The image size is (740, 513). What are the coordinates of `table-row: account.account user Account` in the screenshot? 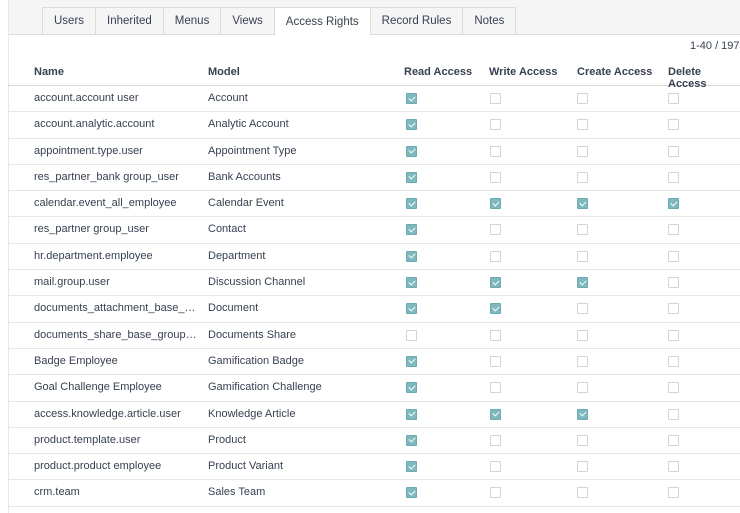 It's located at (374, 99).